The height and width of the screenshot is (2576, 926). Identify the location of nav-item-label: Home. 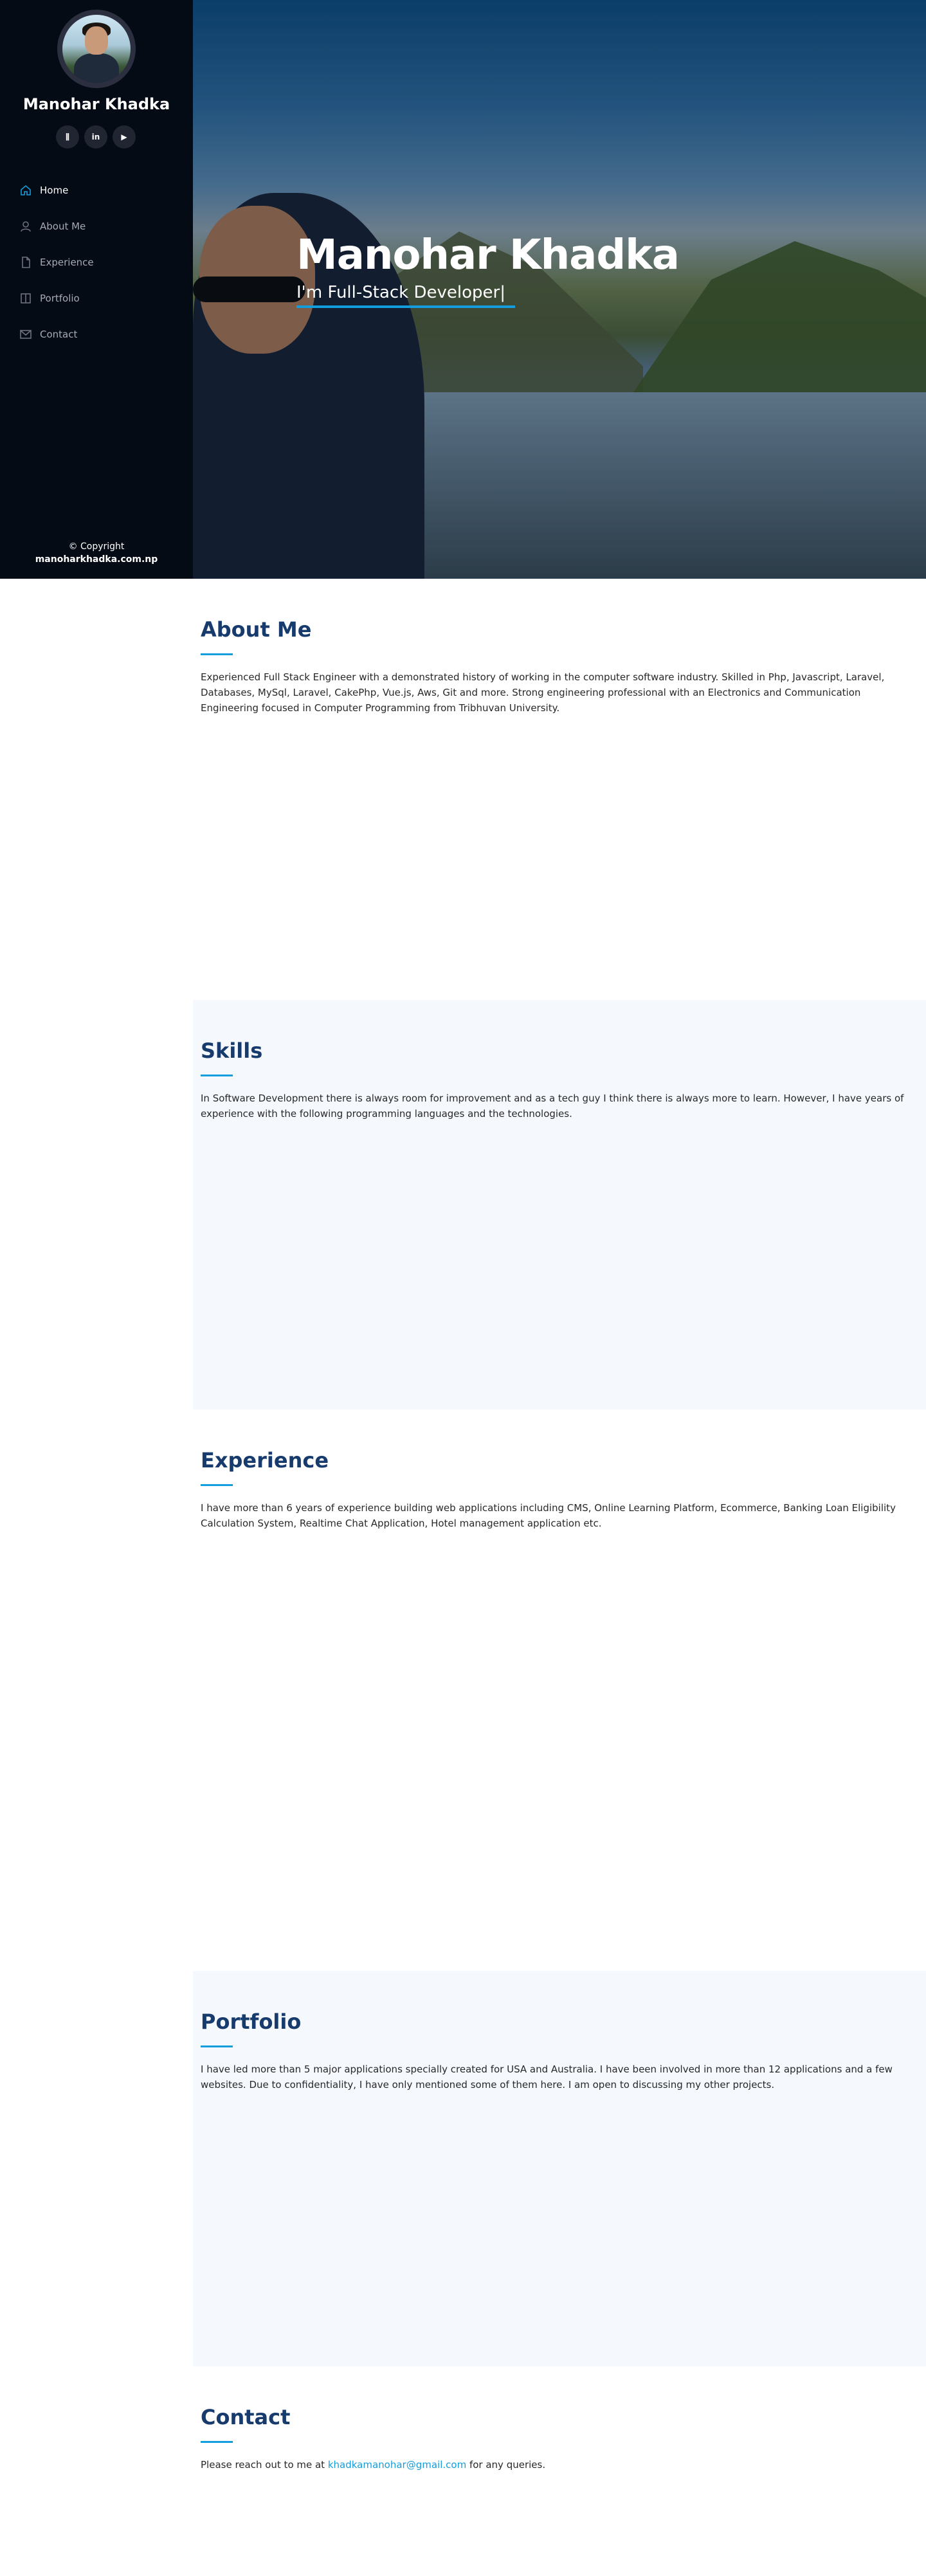
(54, 190).